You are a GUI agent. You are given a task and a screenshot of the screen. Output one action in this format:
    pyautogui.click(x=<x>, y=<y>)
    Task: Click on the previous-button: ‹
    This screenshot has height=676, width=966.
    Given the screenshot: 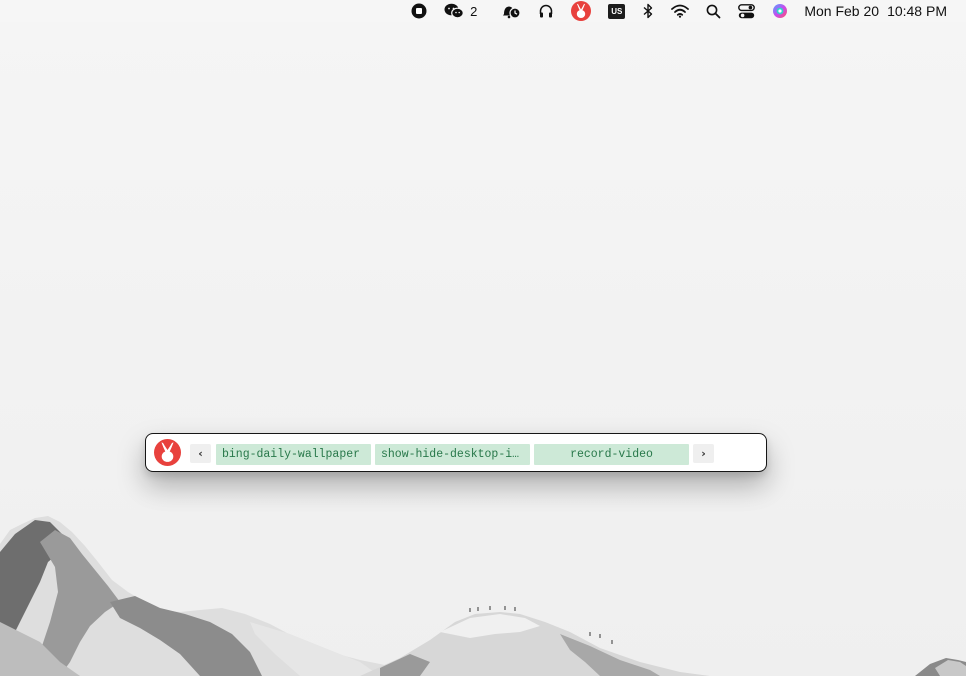 What is the action you would take?
    pyautogui.click(x=200, y=453)
    